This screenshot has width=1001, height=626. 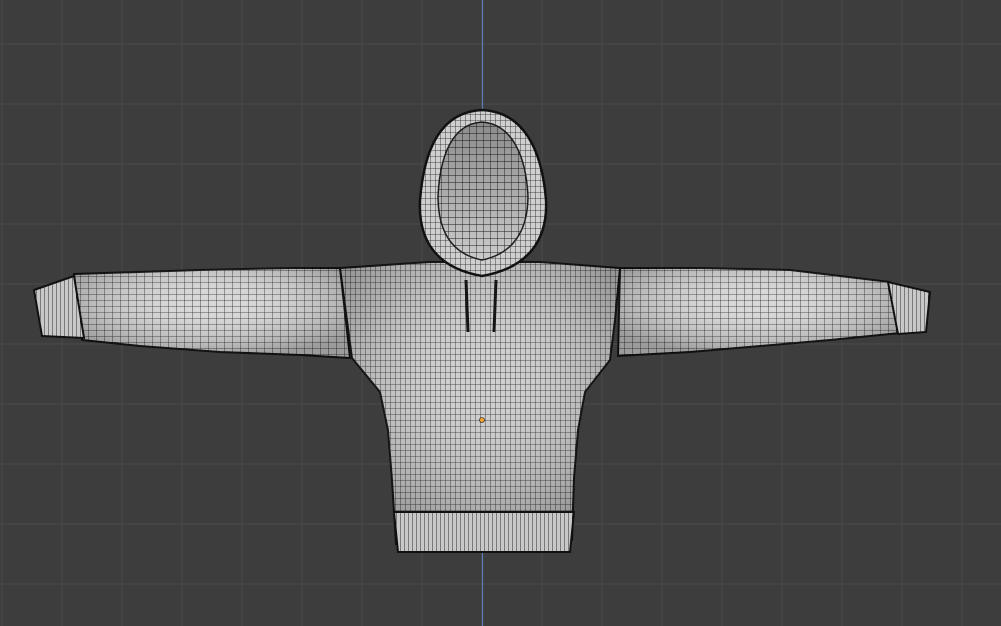 I want to click on waistband, so click(x=484, y=532).